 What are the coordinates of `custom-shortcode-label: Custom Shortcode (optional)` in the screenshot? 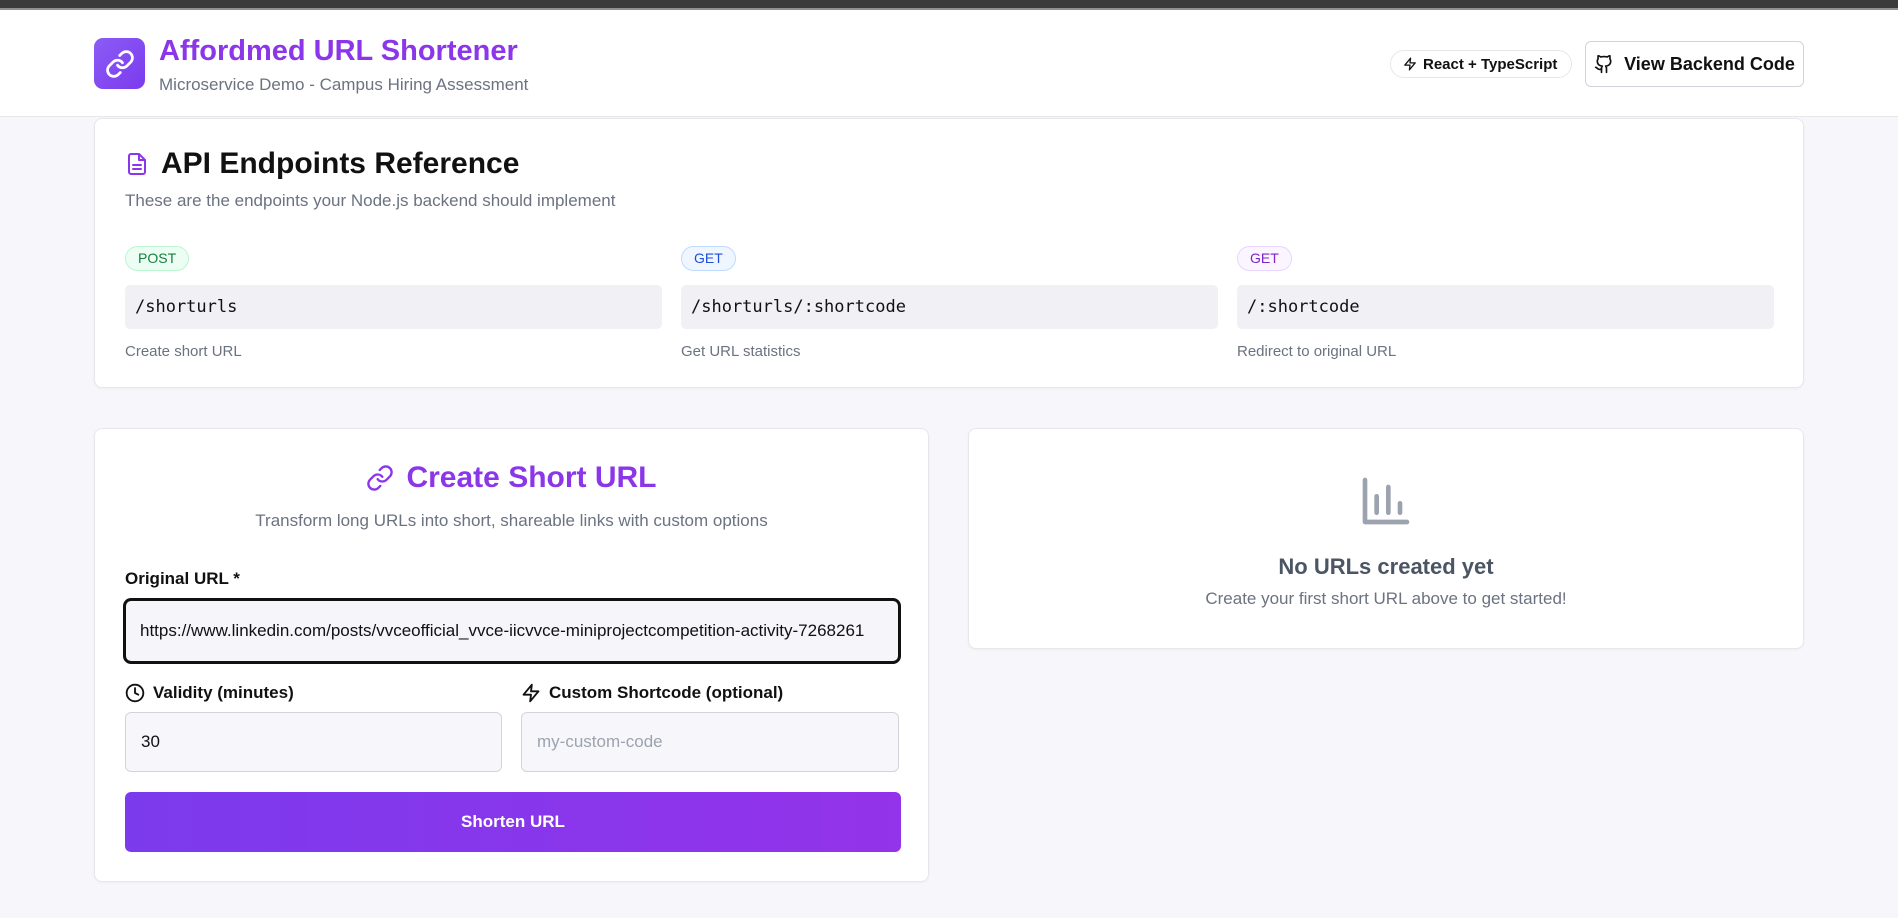 It's located at (652, 693).